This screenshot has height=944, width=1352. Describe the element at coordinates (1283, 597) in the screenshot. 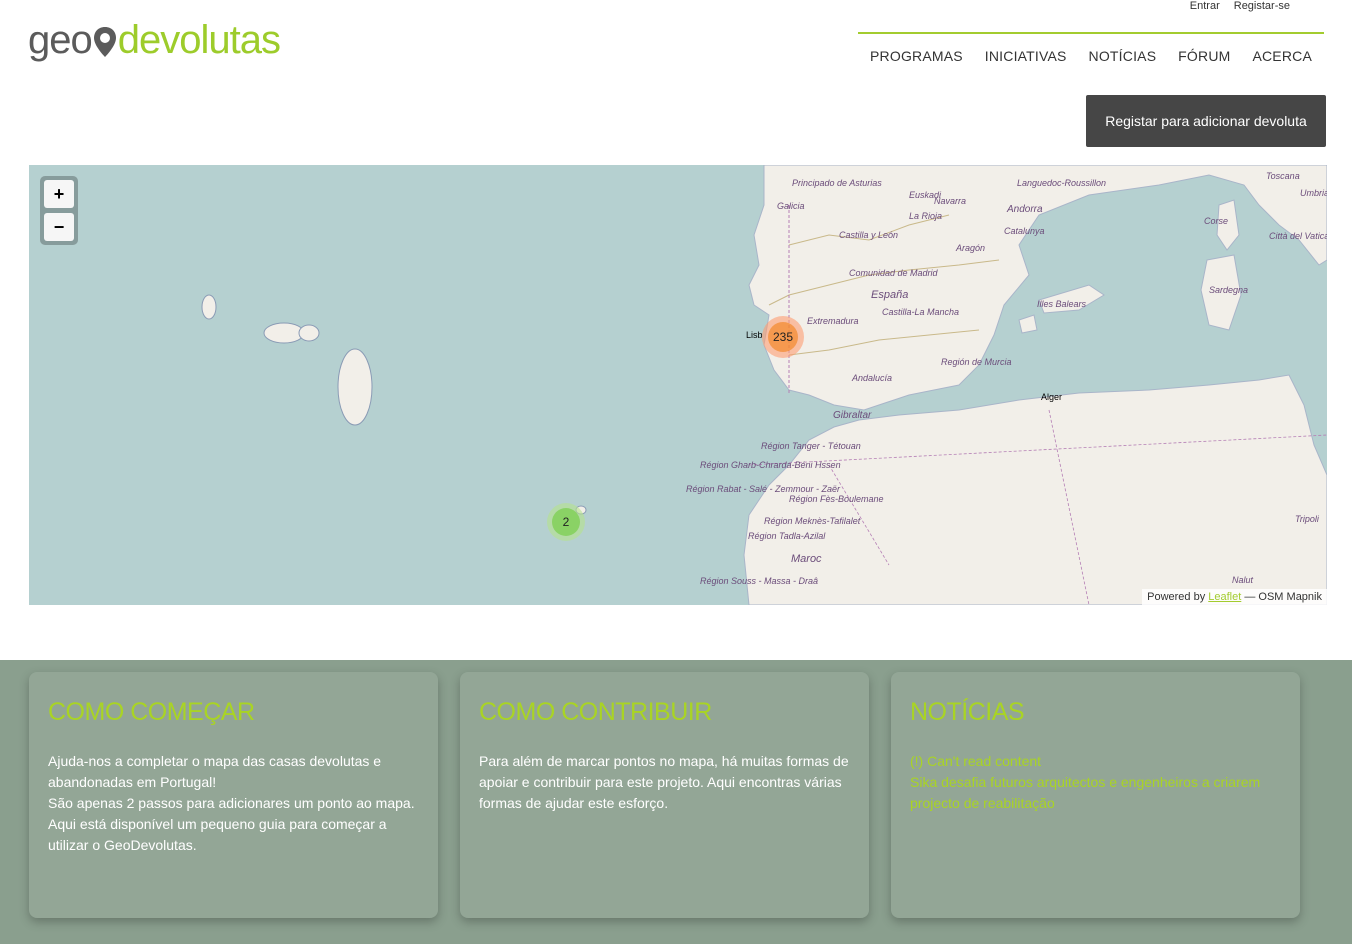

I see `attribution-suffix: — OSM Mapnik` at that location.